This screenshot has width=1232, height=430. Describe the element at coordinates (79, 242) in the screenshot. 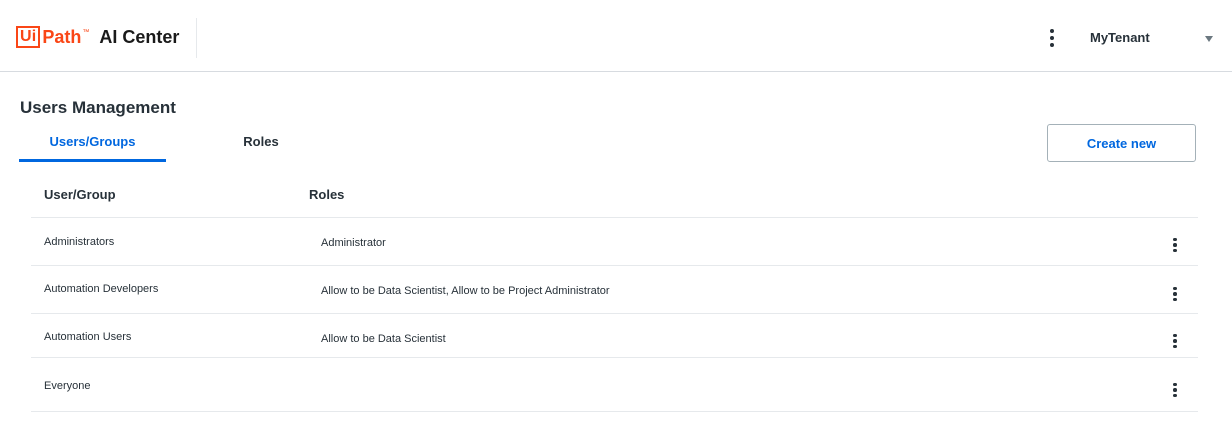

I see `cell-user-group: Administrators` at that location.